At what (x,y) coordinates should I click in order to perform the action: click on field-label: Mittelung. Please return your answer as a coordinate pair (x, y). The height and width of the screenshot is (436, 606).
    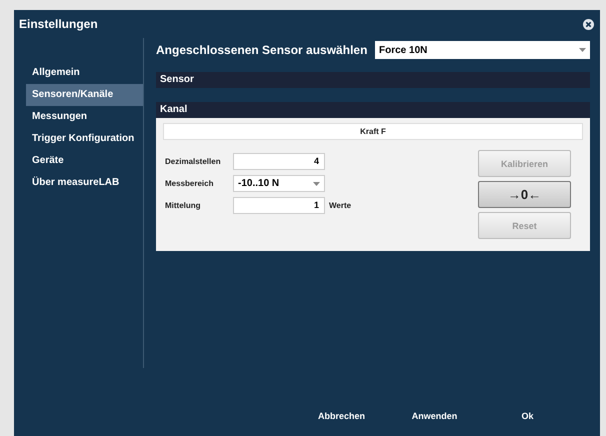
    Looking at the image, I should click on (183, 205).